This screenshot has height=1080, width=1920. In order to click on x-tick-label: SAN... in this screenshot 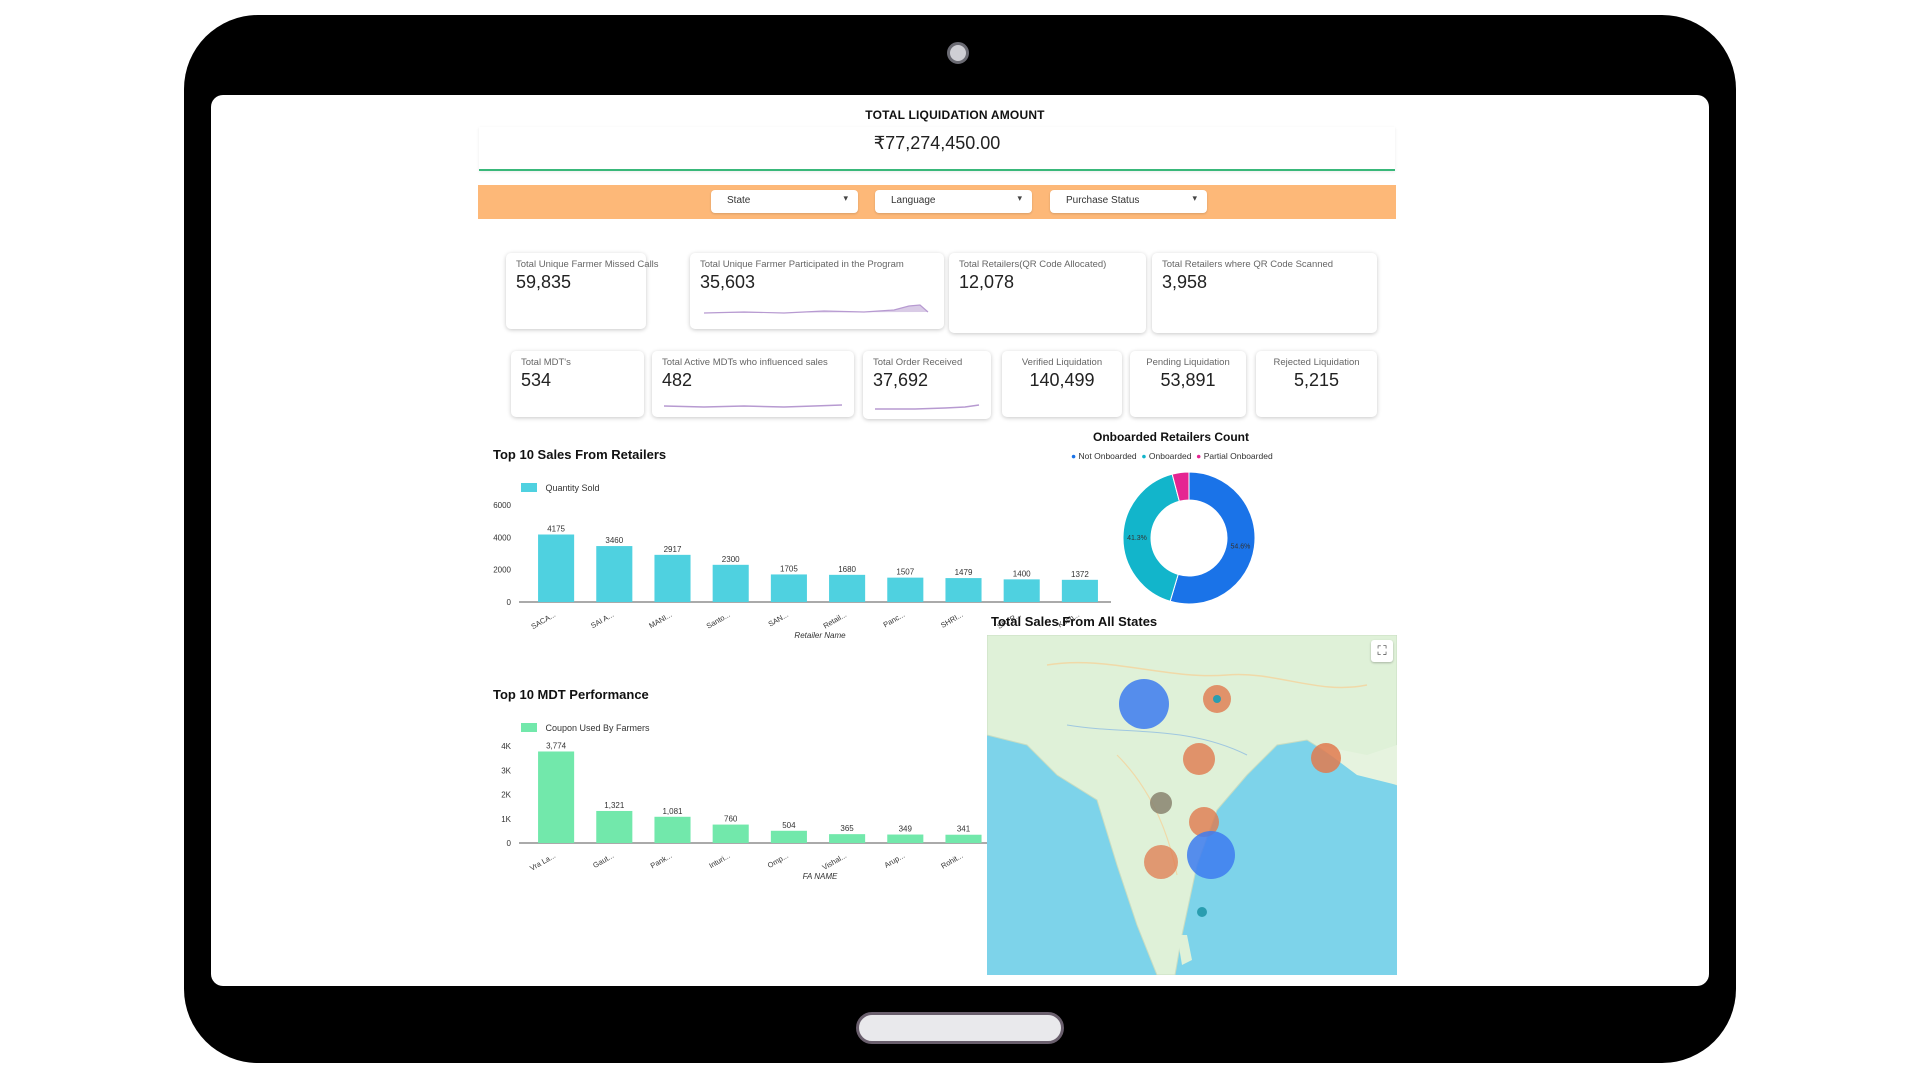, I will do `click(778, 619)`.